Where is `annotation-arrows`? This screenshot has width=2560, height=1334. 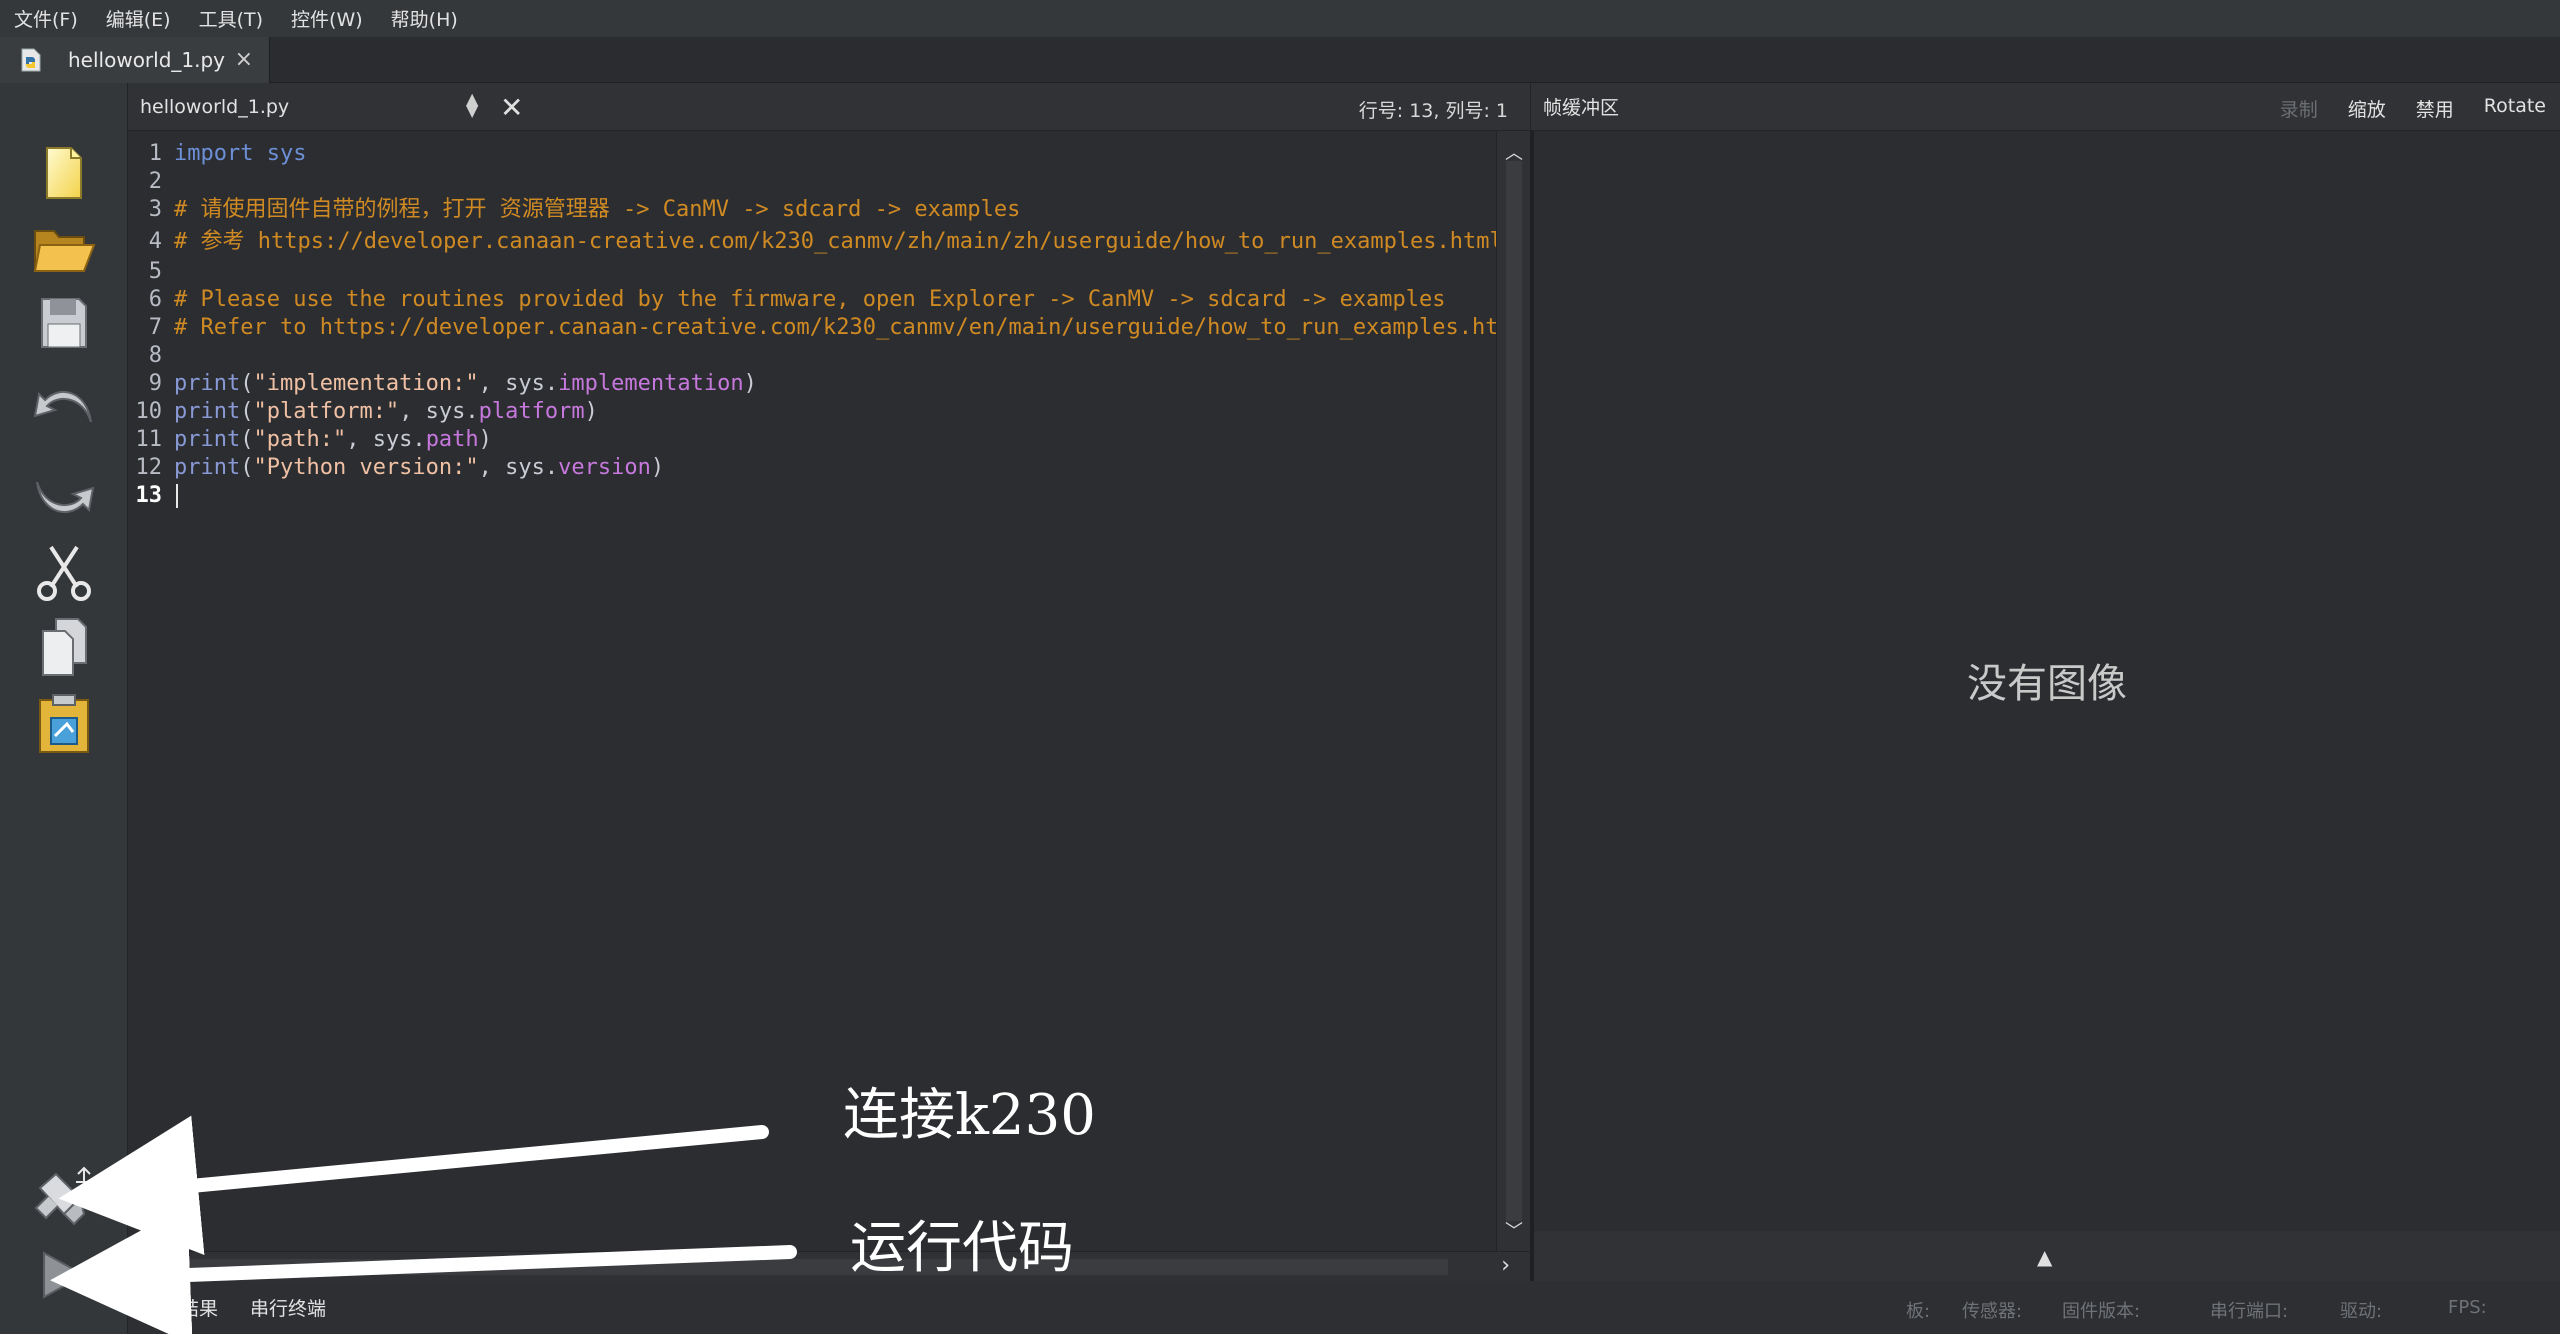
annotation-arrows is located at coordinates (423, 1224).